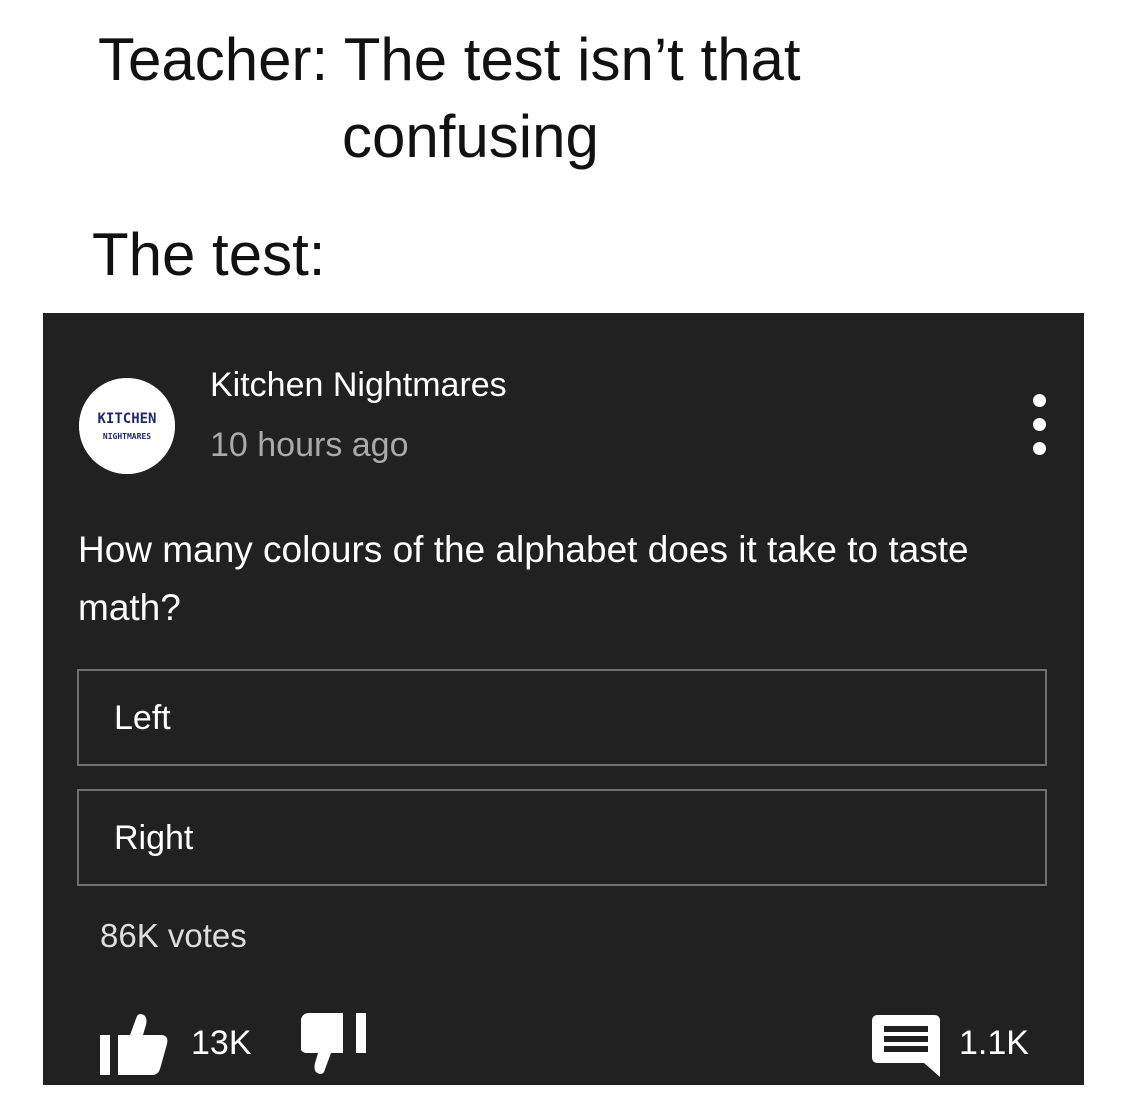 This screenshot has height=1112, width=1125. Describe the element at coordinates (994, 1043) in the screenshot. I see `comment-count: 1.1K` at that location.